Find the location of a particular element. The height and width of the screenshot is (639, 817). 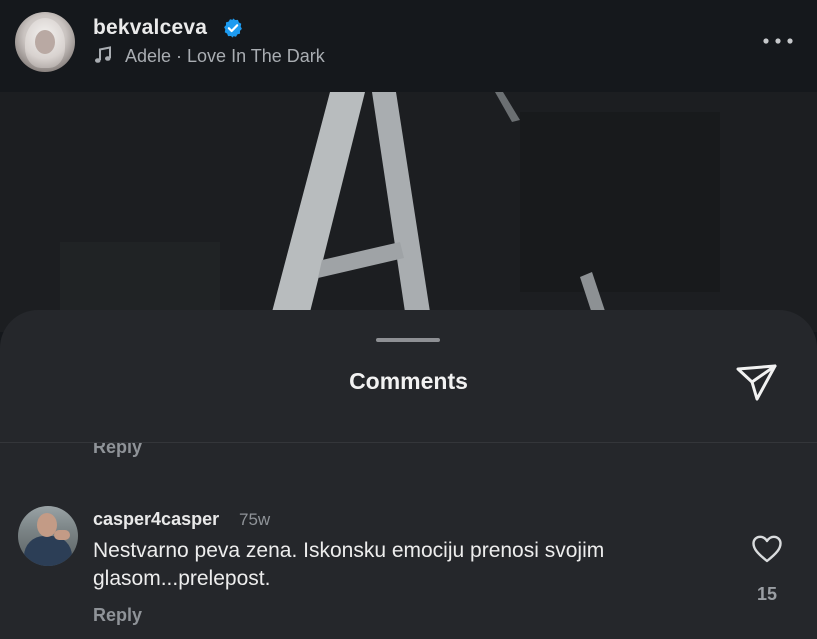

send-icon is located at coordinates (757, 382).